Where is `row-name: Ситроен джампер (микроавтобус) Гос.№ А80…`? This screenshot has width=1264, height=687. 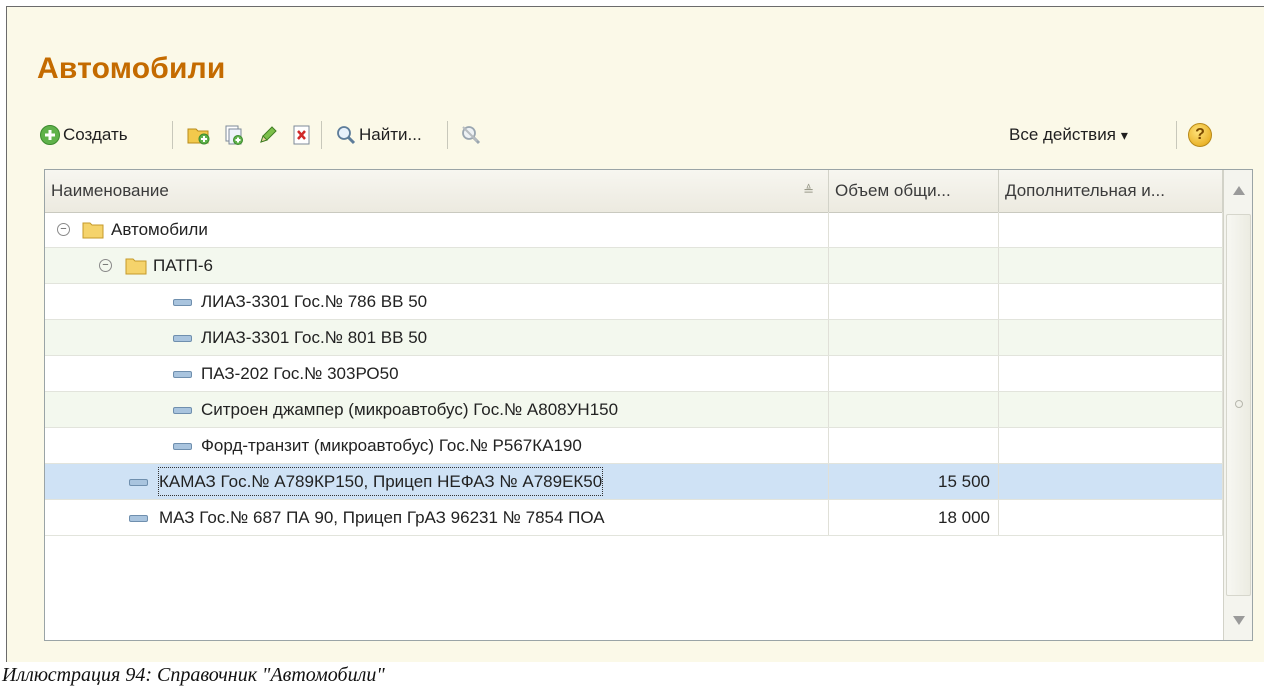 row-name: Ситроен джампер (микроавтобус) Гос.№ А80… is located at coordinates (410, 409).